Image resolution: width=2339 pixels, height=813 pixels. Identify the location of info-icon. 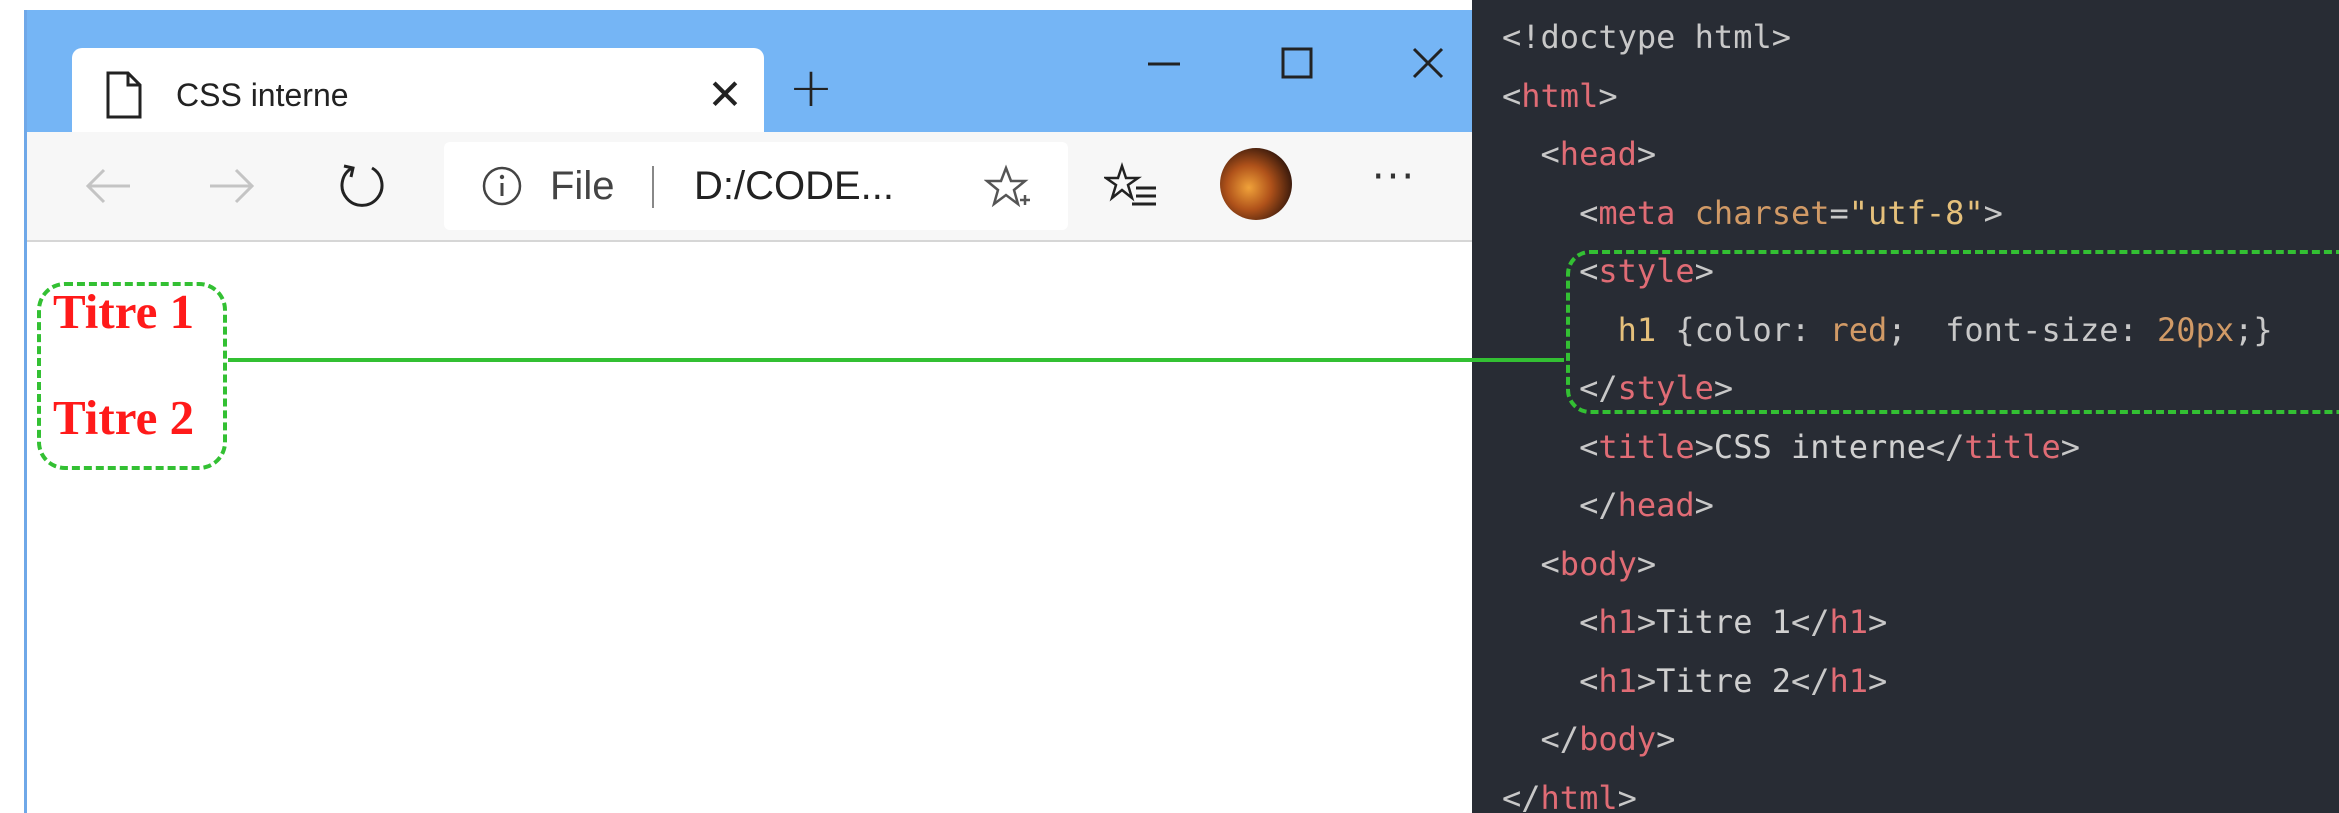
(502, 186).